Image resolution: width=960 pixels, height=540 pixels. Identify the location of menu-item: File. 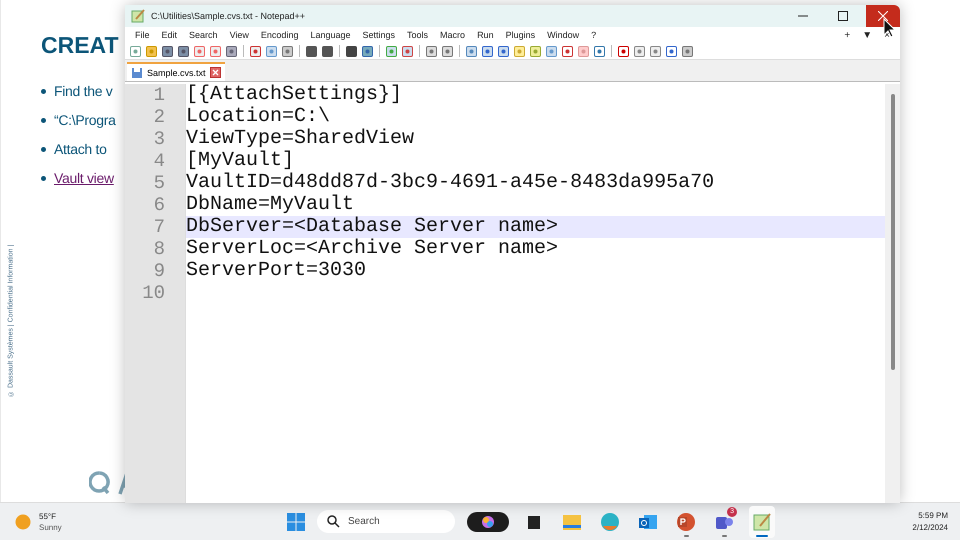
(142, 35).